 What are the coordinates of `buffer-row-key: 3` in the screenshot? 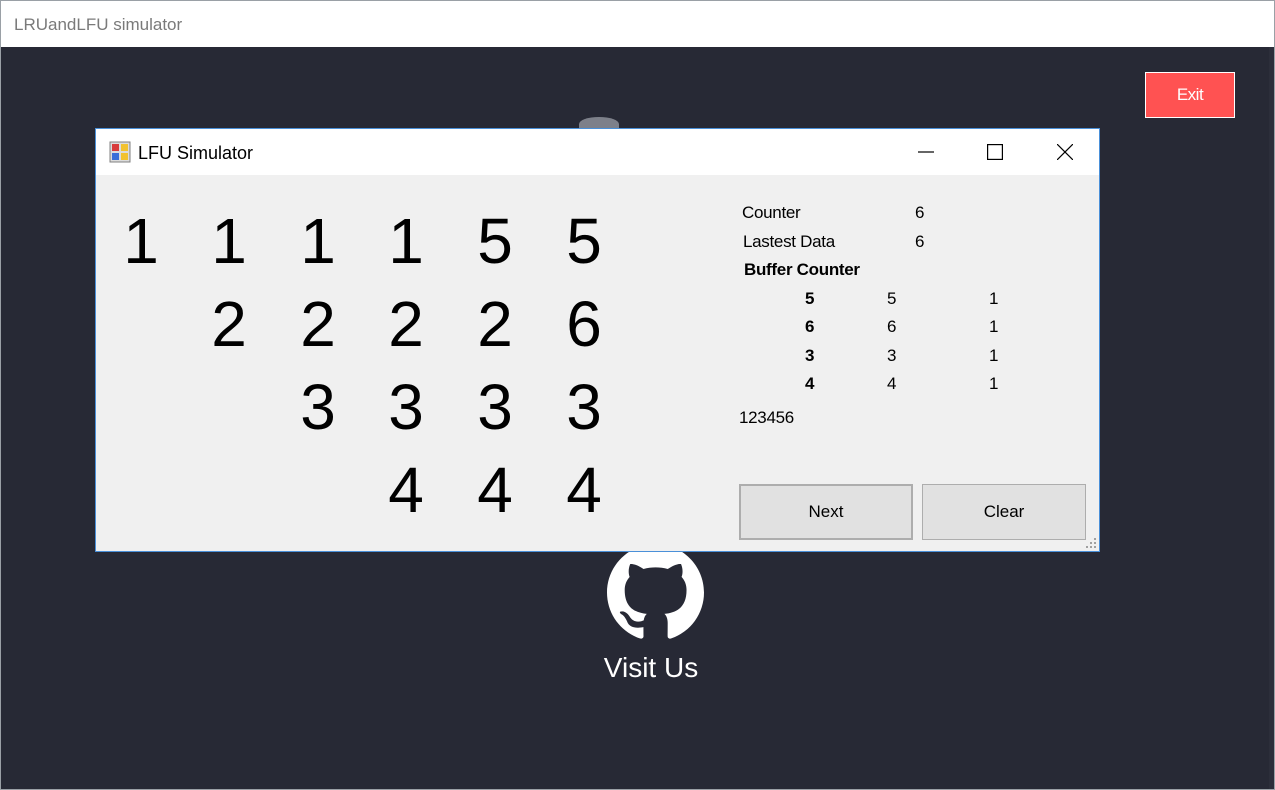 It's located at (810, 355).